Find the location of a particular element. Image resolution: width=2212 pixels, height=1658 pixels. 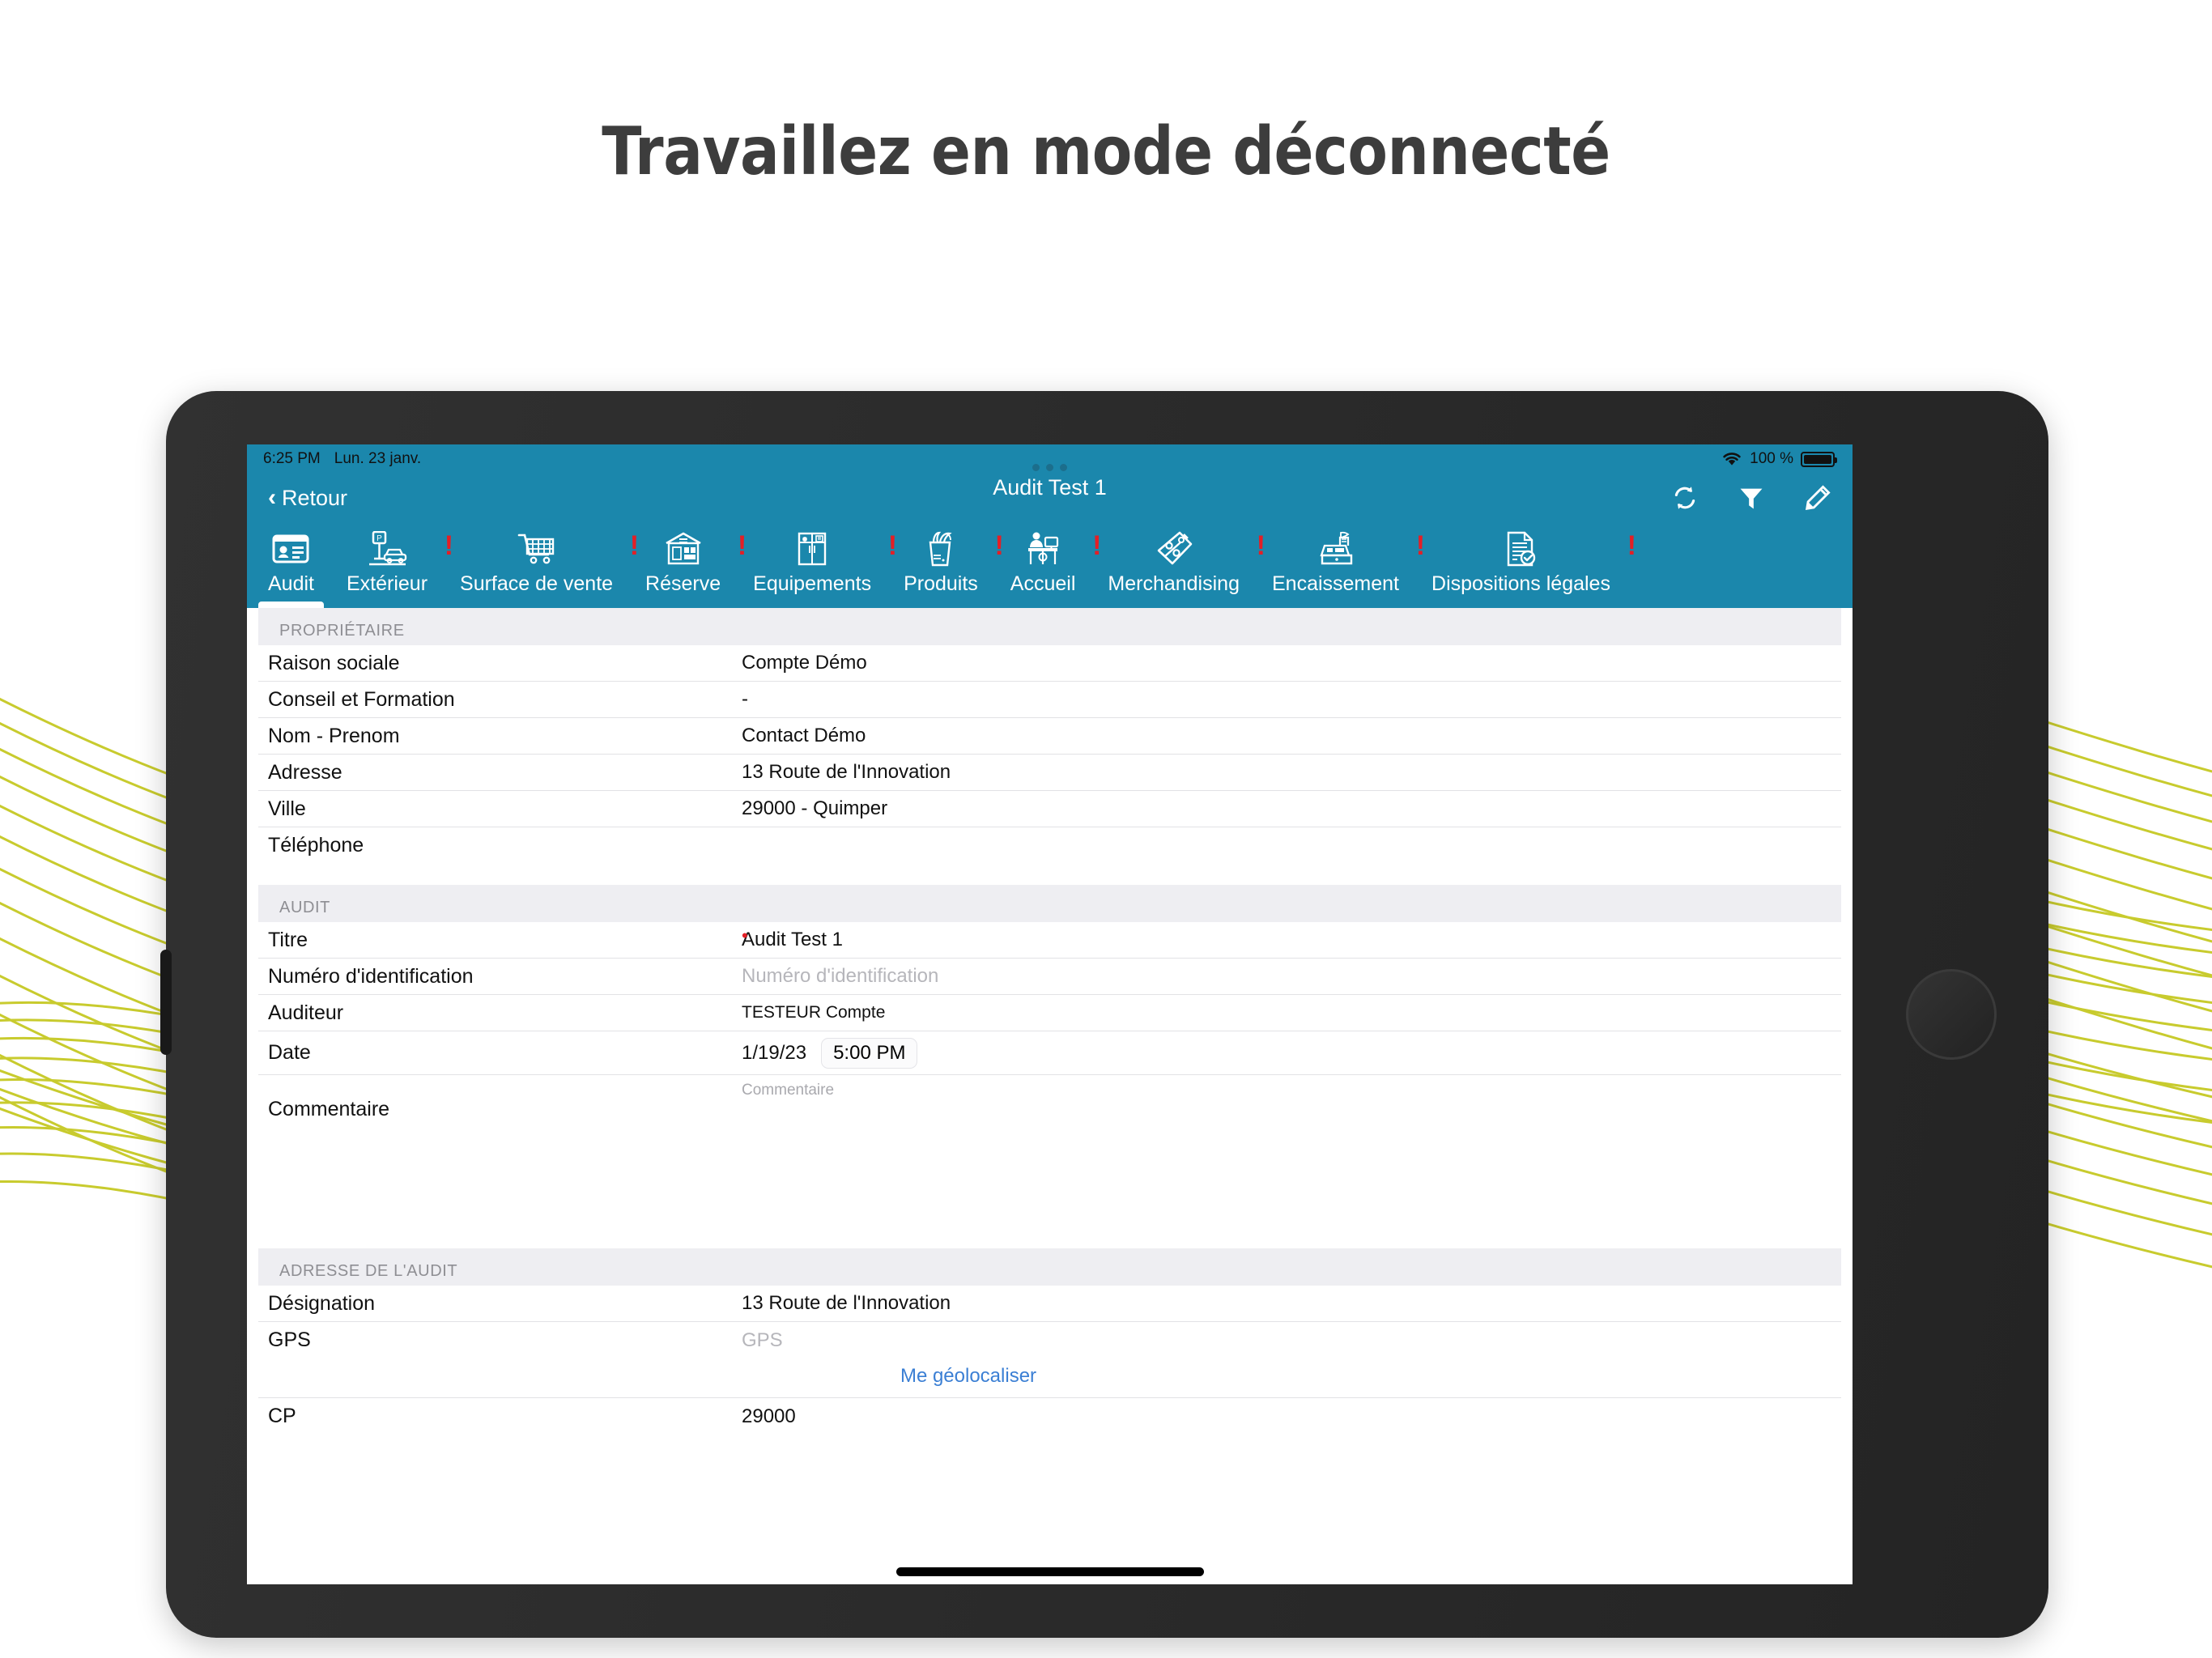

parking-car-icon: P is located at coordinates (387, 549).